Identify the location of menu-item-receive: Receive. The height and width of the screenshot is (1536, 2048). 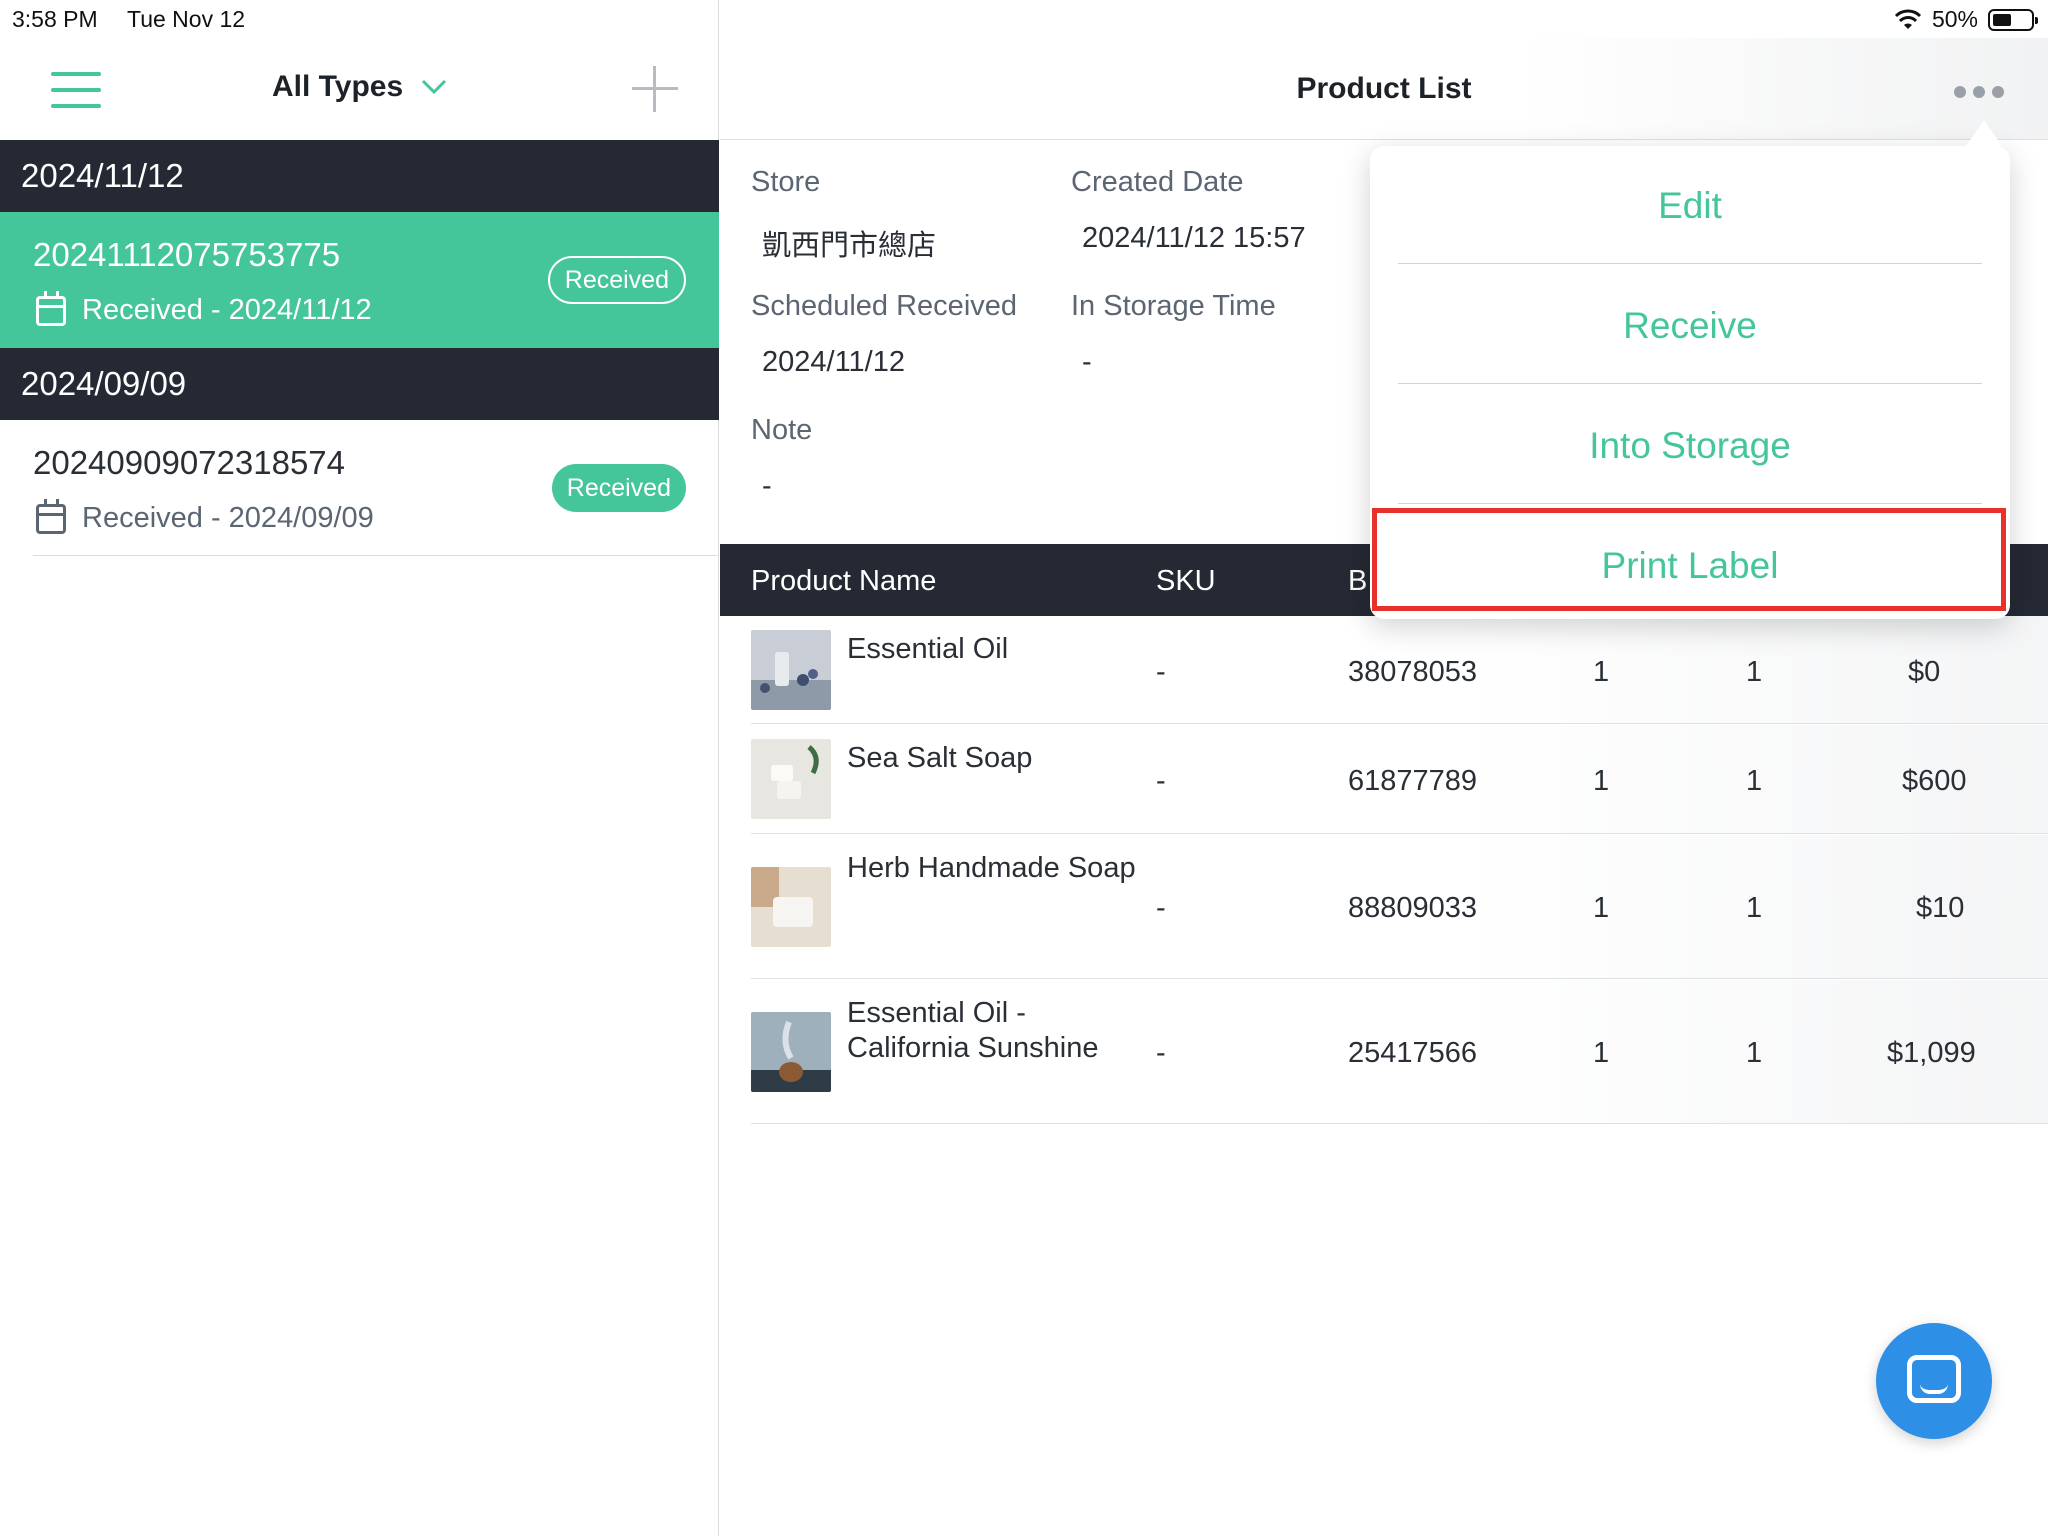
(1690, 326).